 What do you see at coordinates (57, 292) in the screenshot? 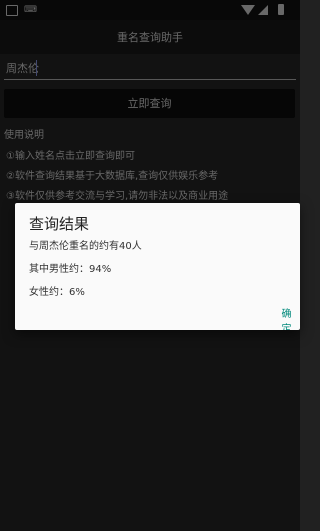
I see `female-percentage: 女性约：6%` at bounding box center [57, 292].